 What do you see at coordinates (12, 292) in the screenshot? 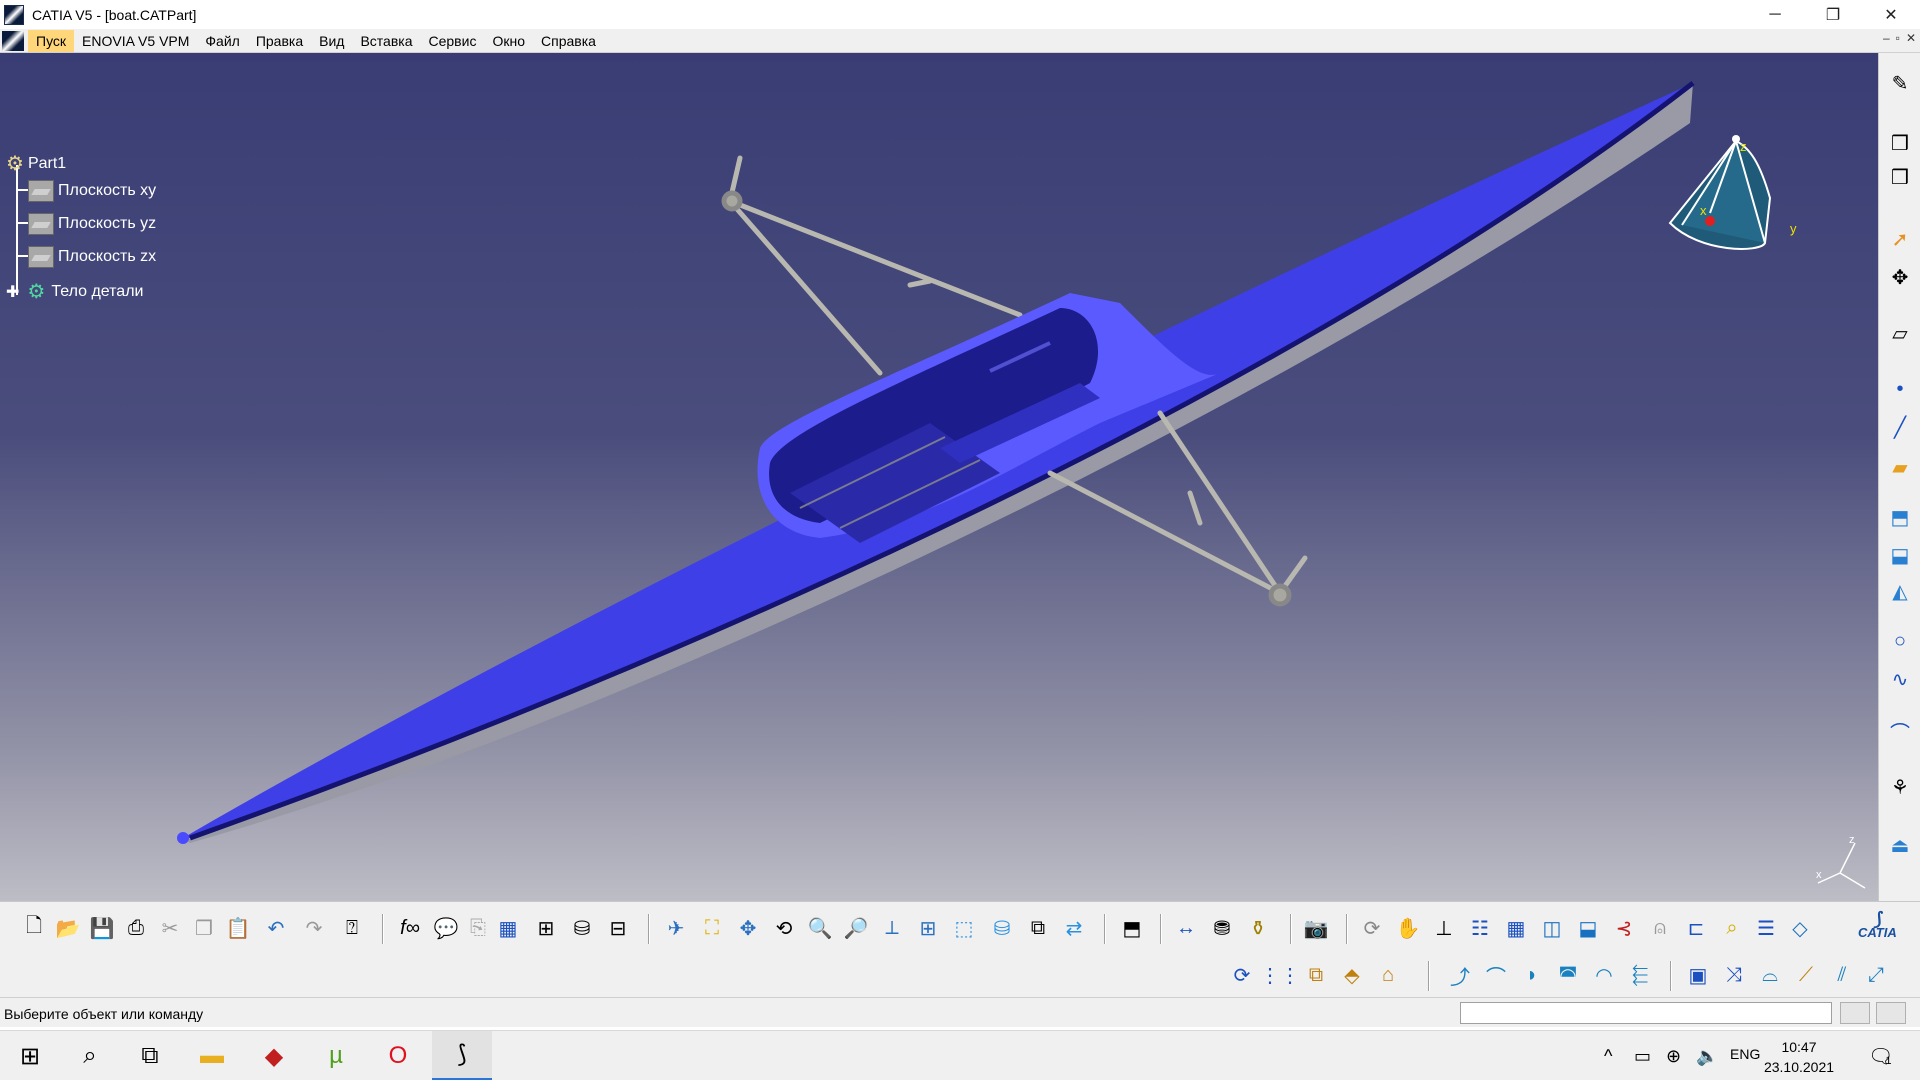
I see `expand-plus-icon: ✚` at bounding box center [12, 292].